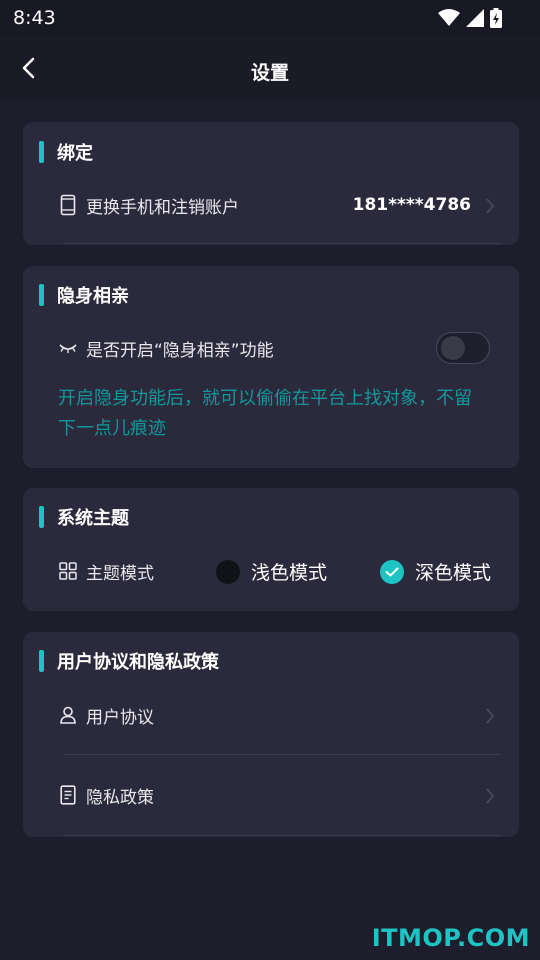 Image resolution: width=540 pixels, height=960 pixels. What do you see at coordinates (34, 18) in the screenshot?
I see `status-time: 8:43` at bounding box center [34, 18].